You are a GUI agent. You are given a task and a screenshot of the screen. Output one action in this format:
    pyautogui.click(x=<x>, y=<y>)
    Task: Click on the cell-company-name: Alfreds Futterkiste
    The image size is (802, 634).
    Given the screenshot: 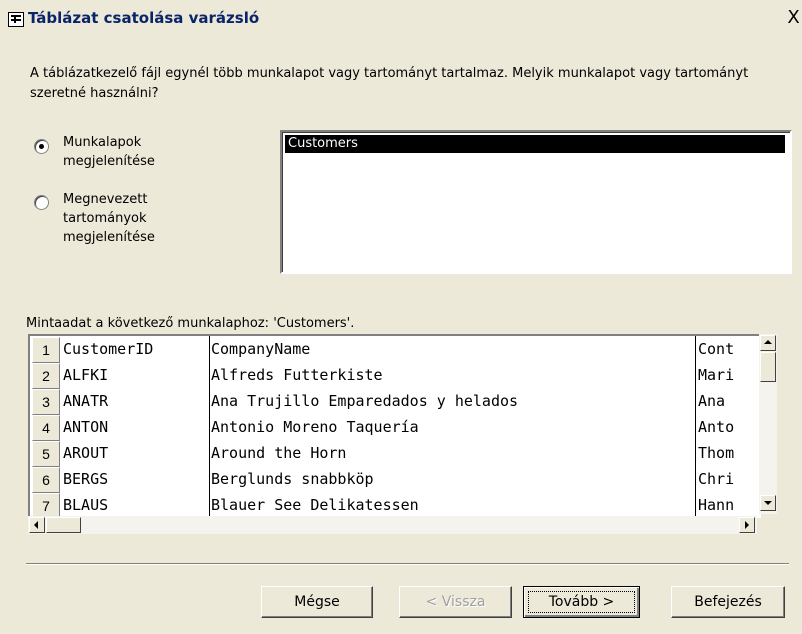 What is the action you would take?
    pyautogui.click(x=297, y=375)
    